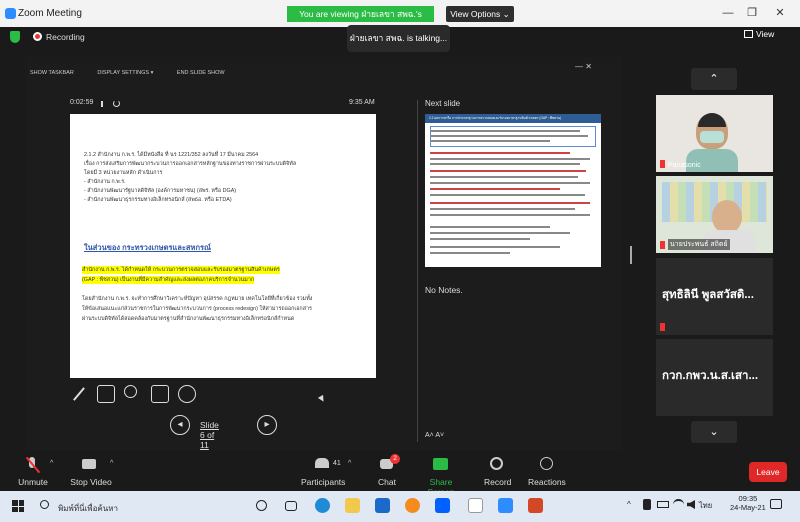 This screenshot has width=800, height=522. Describe the element at coordinates (440, 464) in the screenshot. I see `share-screen-icon` at that location.